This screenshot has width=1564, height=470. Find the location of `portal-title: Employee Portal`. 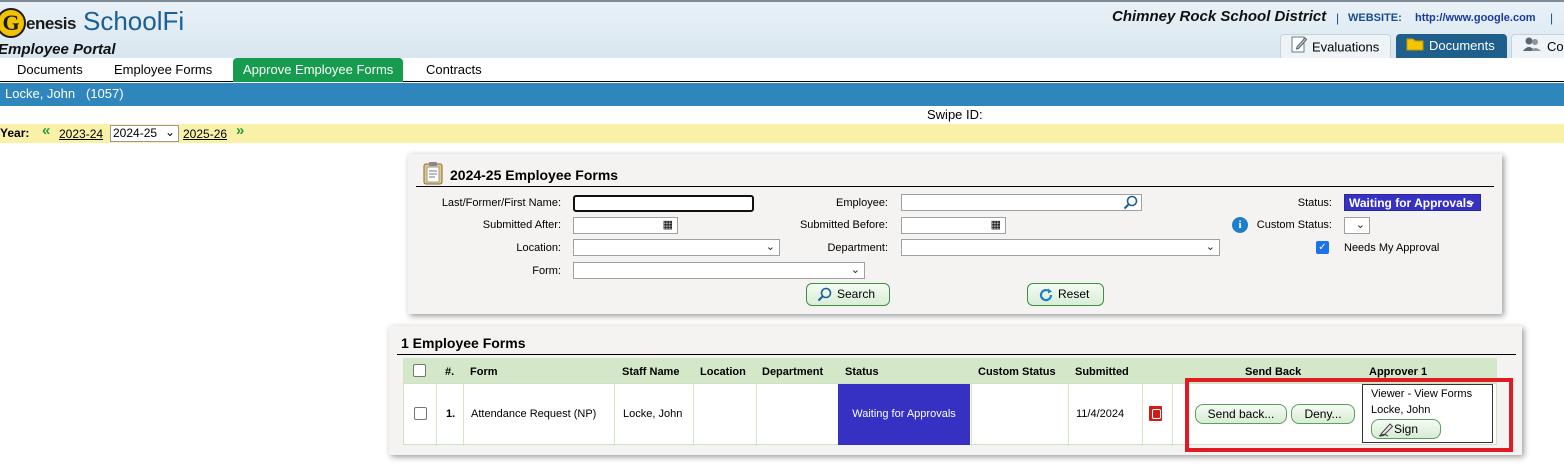

portal-title: Employee Portal is located at coordinates (58, 49).